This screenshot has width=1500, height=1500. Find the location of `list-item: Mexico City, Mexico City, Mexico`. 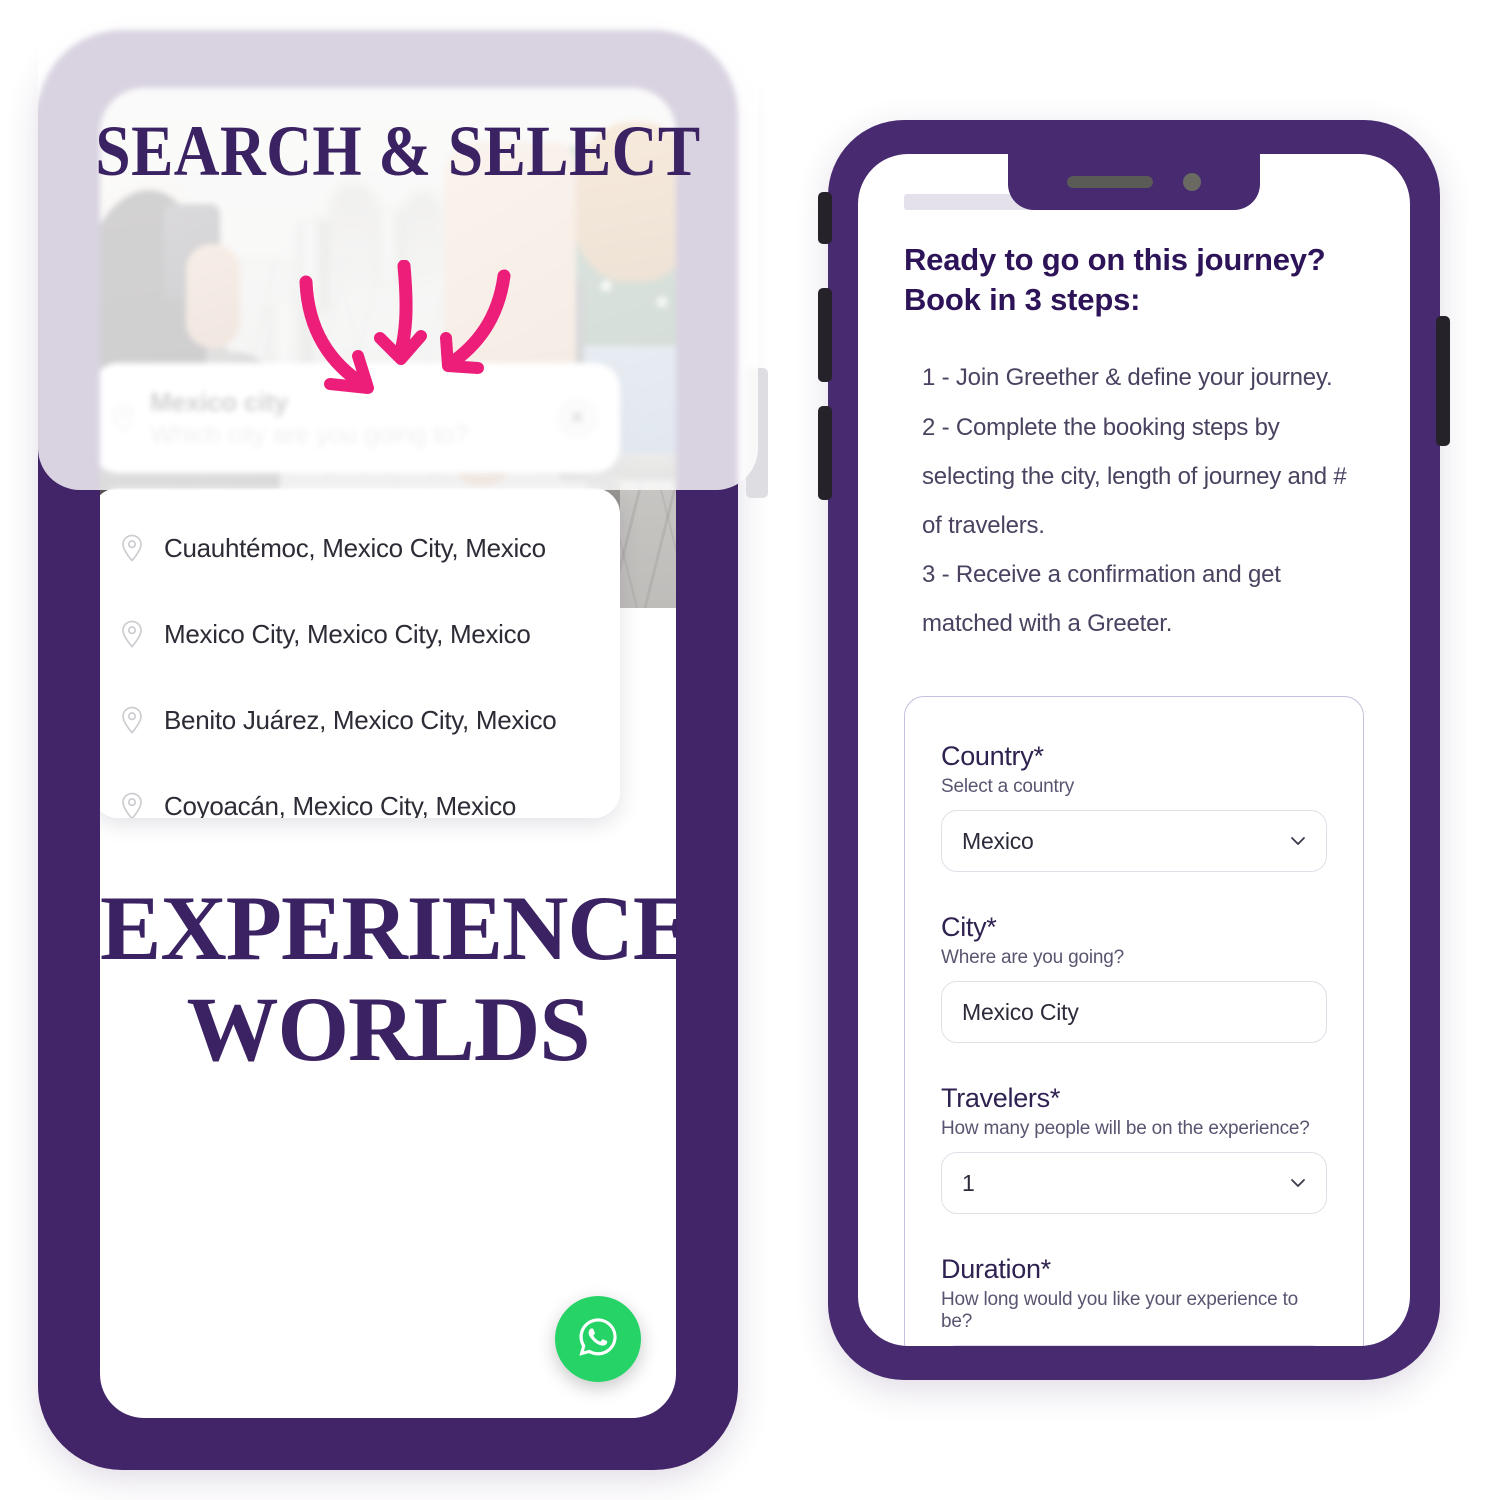

list-item: Mexico City, Mexico City, Mexico is located at coordinates (360, 635).